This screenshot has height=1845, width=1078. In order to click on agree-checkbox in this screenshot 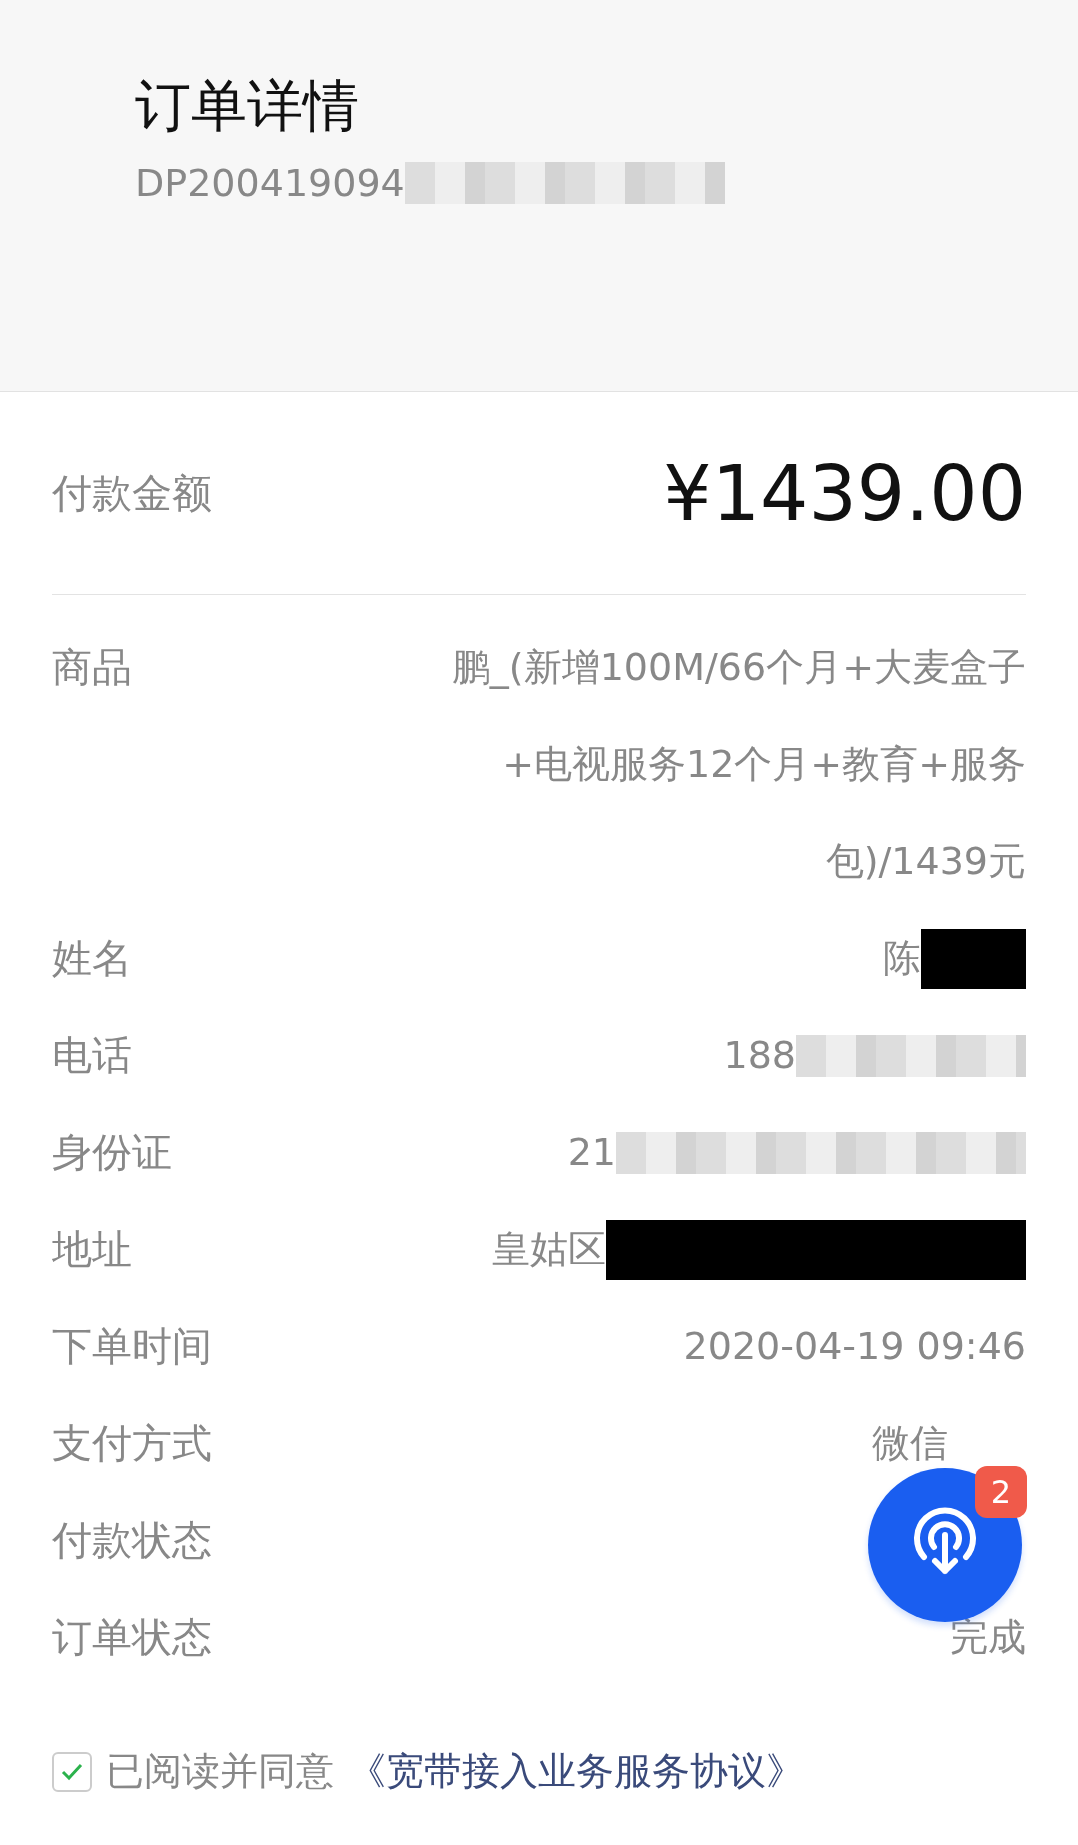, I will do `click(72, 1771)`.